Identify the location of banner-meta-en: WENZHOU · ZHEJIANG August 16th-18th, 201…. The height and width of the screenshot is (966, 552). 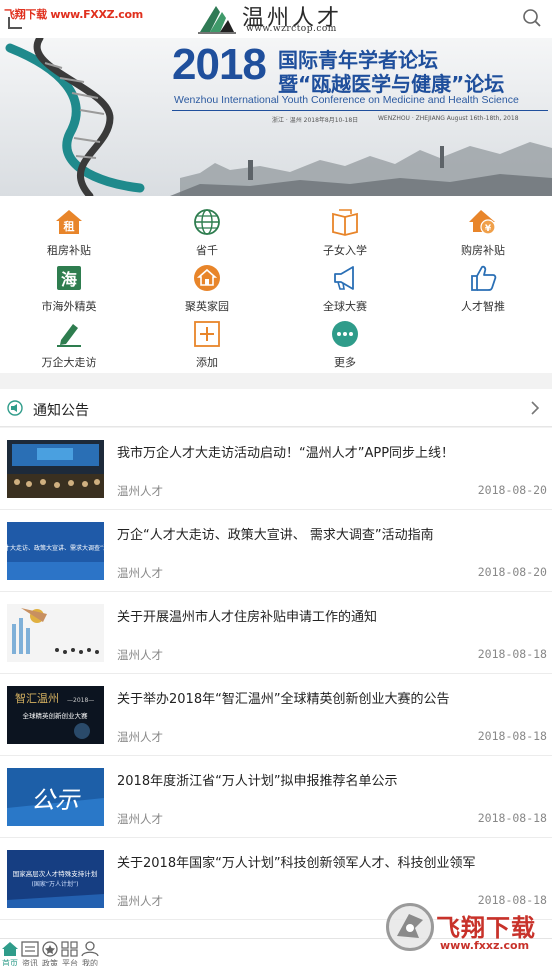
(448, 118).